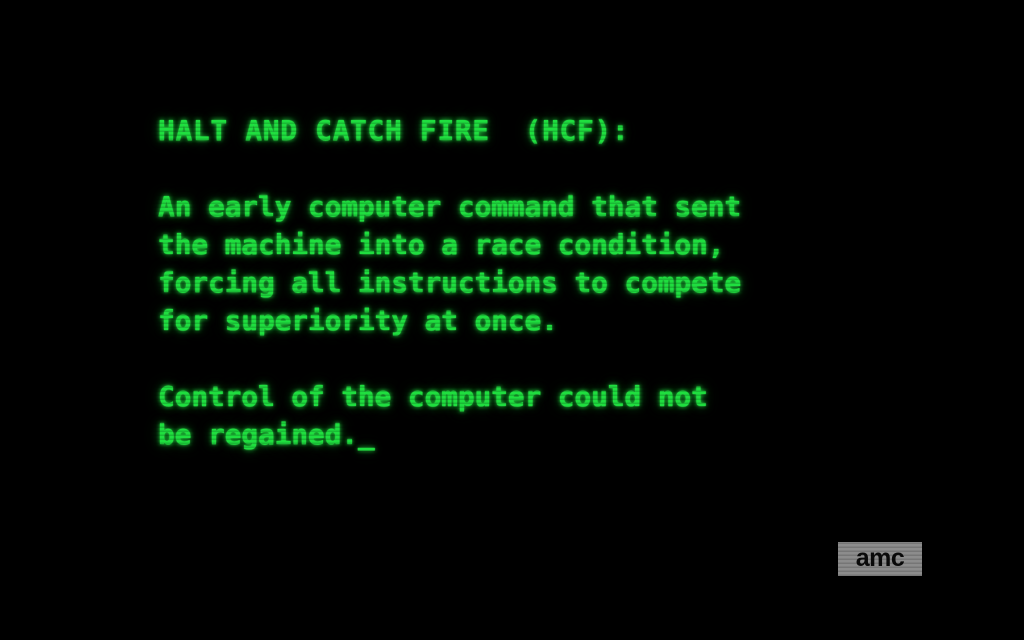 The height and width of the screenshot is (640, 1024). Describe the element at coordinates (450, 206) in the screenshot. I see `definition-line-1: An early computer command that sent` at that location.